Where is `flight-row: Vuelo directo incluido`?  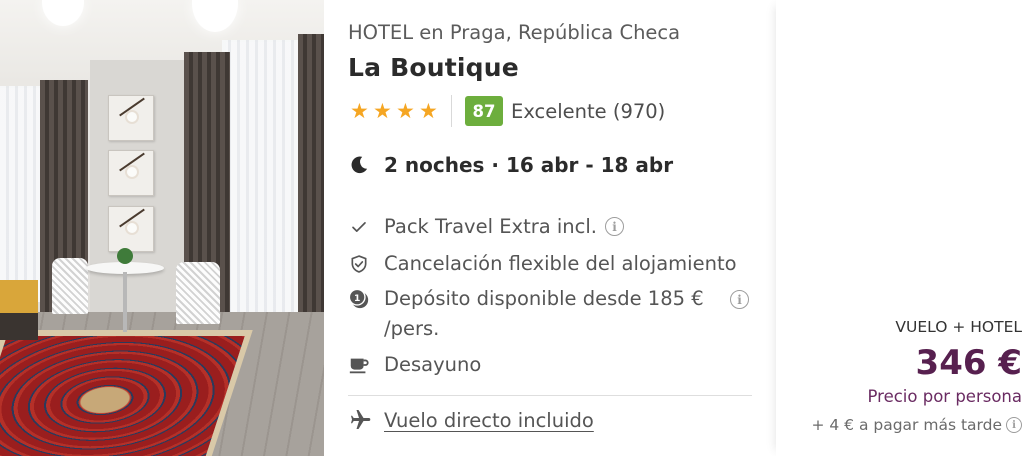 flight-row: Vuelo directo incluido is located at coordinates (471, 420).